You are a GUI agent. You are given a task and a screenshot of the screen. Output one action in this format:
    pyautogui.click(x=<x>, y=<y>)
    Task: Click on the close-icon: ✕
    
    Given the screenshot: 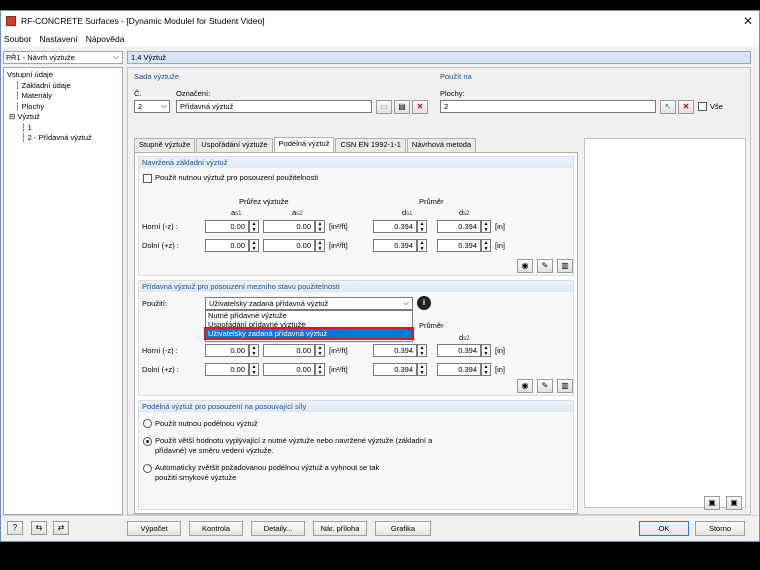 What is the action you would take?
    pyautogui.click(x=748, y=21)
    